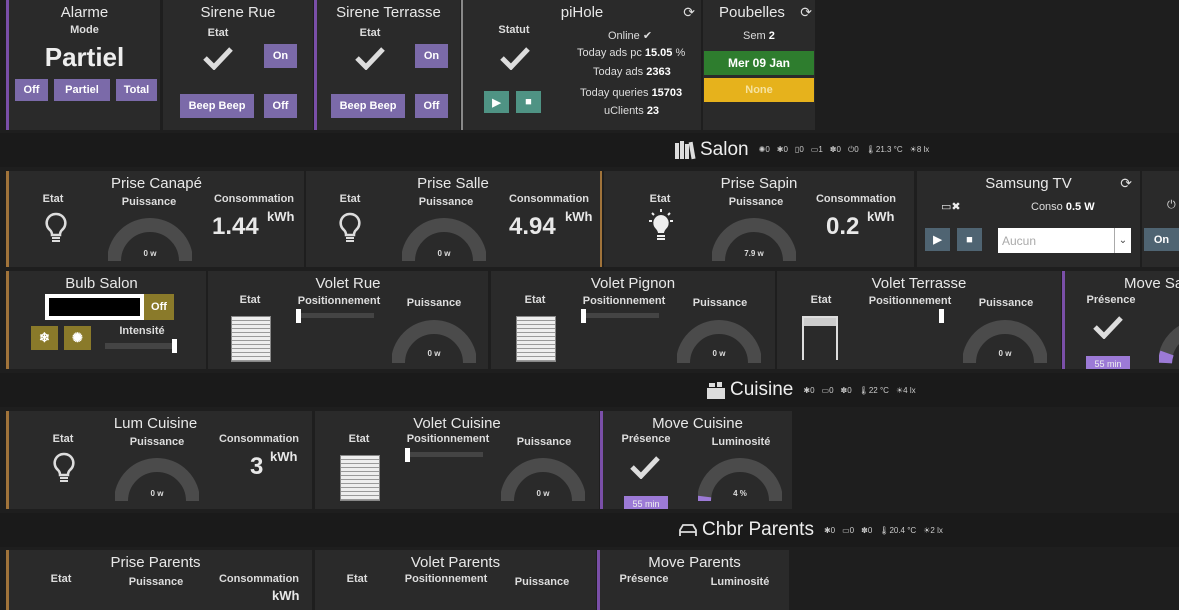 This screenshot has width=1179, height=610. What do you see at coordinates (31, 90) in the screenshot?
I see `alarm-off-button: Off` at bounding box center [31, 90].